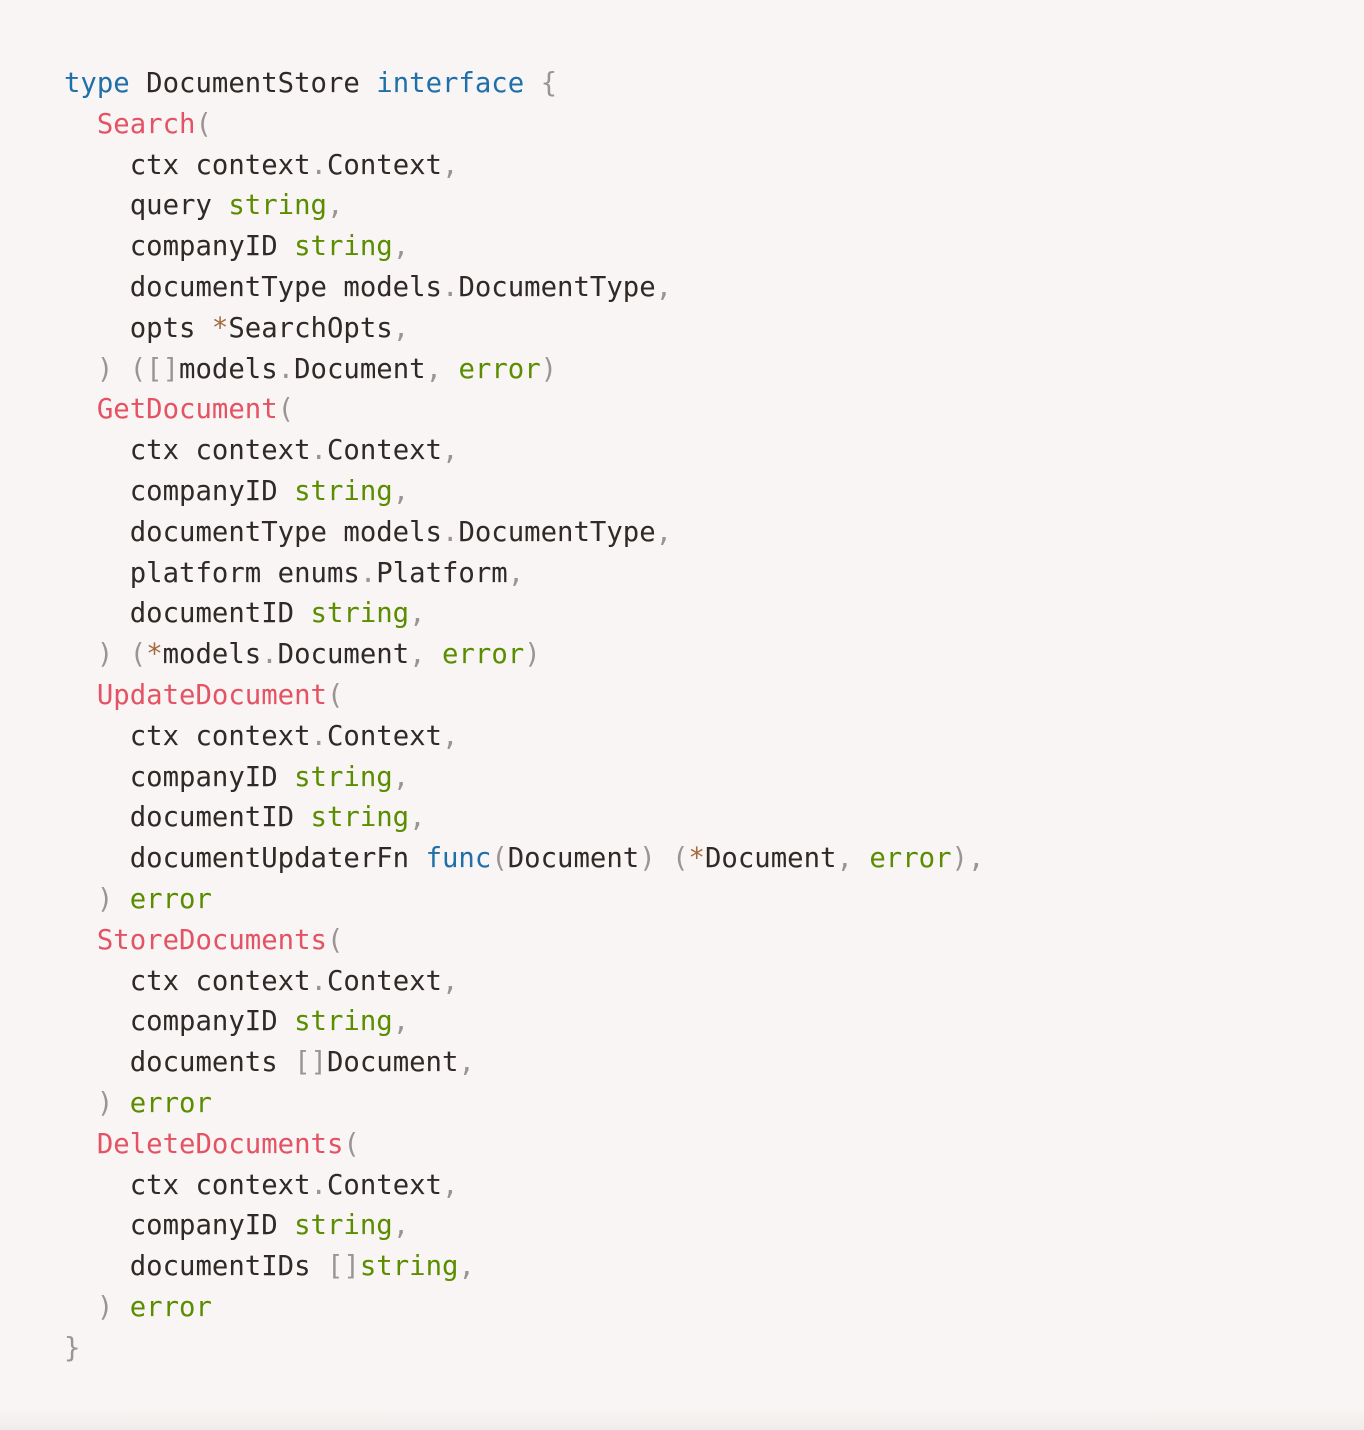 The width and height of the screenshot is (1364, 1430). What do you see at coordinates (146, 206) in the screenshot?
I see `code-token-plain: query` at bounding box center [146, 206].